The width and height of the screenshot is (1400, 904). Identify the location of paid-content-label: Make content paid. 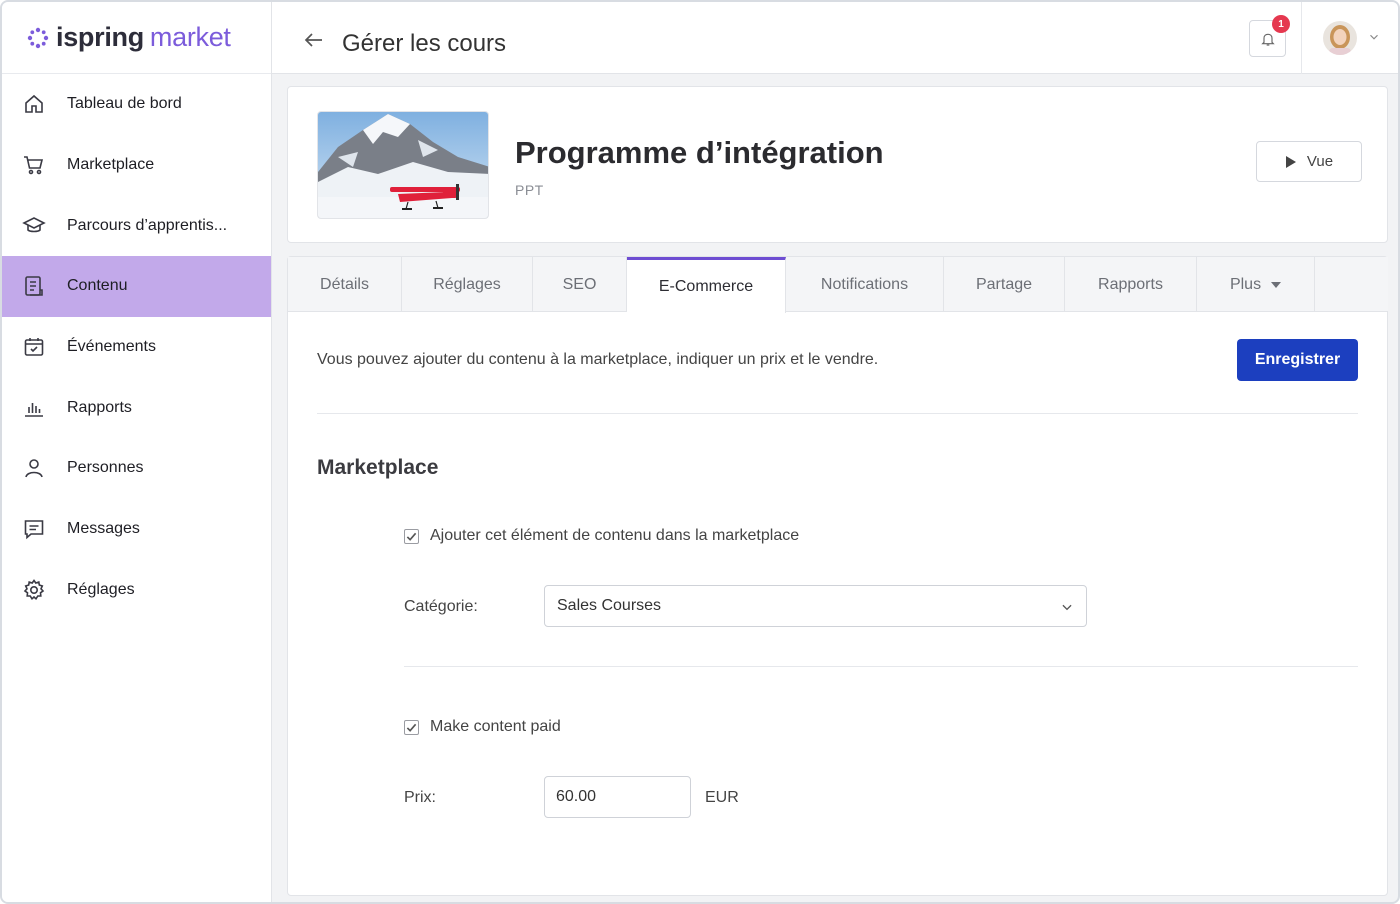
(495, 726).